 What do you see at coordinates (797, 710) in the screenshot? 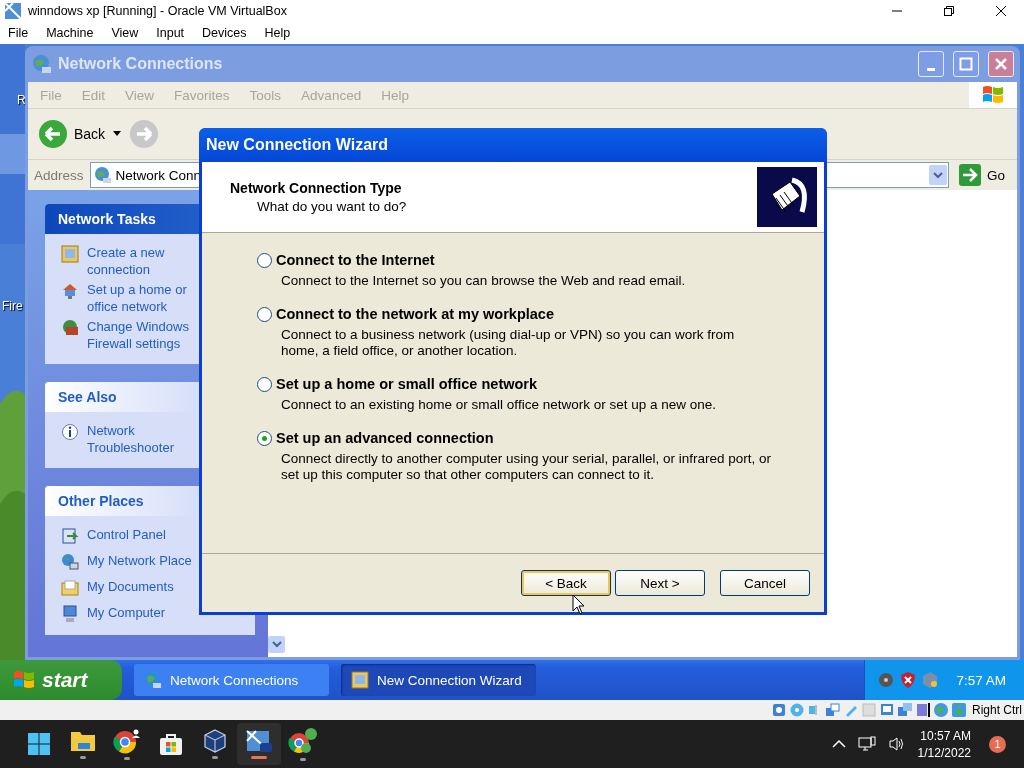
I see `optical-disc-icon` at bounding box center [797, 710].